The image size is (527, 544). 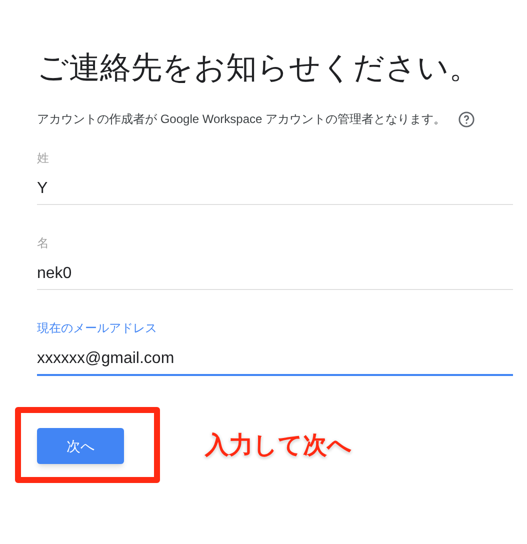 What do you see at coordinates (241, 119) in the screenshot?
I see `description-text: アカウントの作成者が Google Workspace アカウントの管理者となります。` at bounding box center [241, 119].